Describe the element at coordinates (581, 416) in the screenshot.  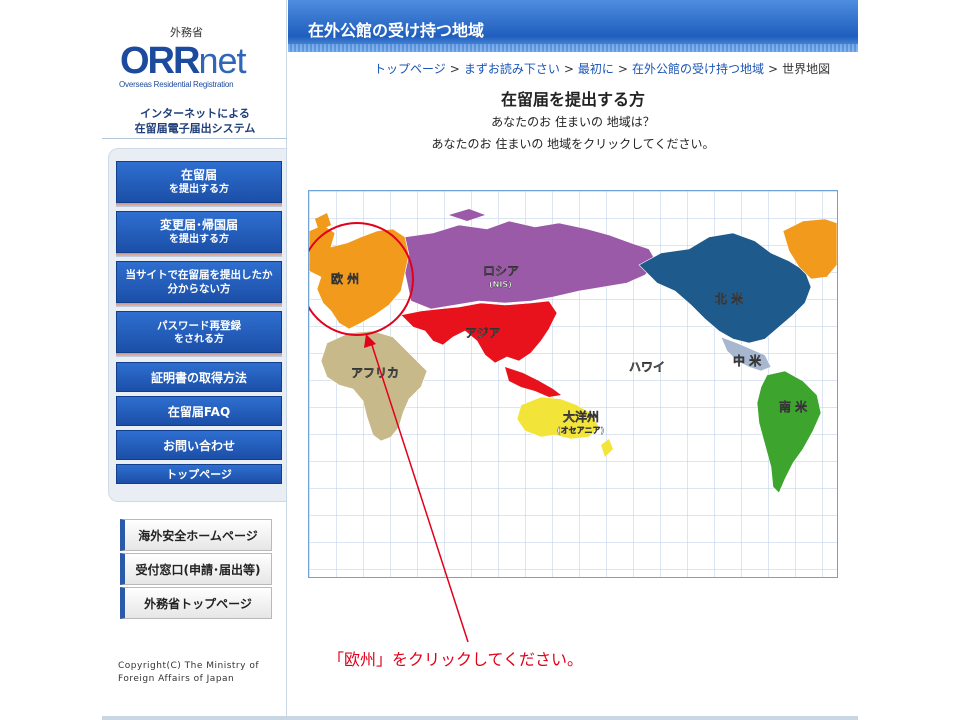
I see `label-oceania: 大洋州` at that location.